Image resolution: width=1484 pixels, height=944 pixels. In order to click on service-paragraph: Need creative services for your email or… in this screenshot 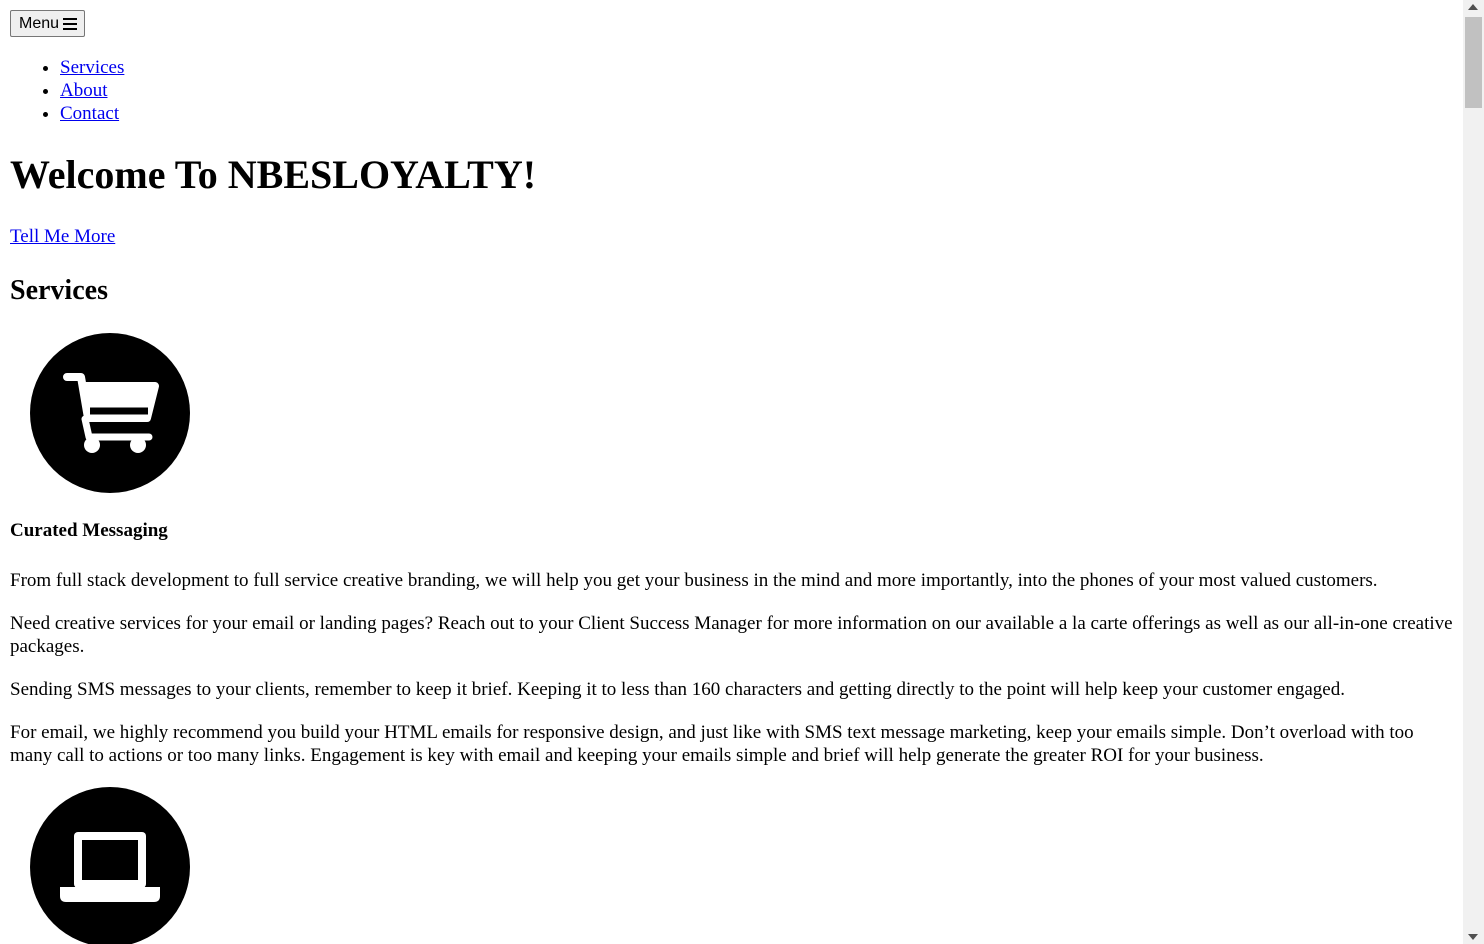, I will do `click(731, 635)`.